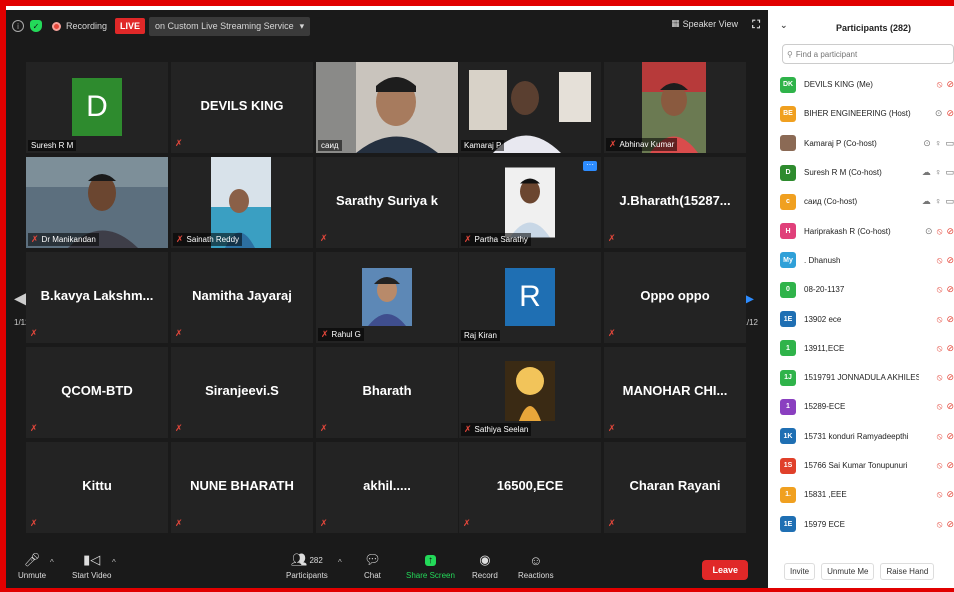 The width and height of the screenshot is (954, 592). Describe the element at coordinates (675, 297) in the screenshot. I see `video-tile: Oppo oppo ✗` at that location.